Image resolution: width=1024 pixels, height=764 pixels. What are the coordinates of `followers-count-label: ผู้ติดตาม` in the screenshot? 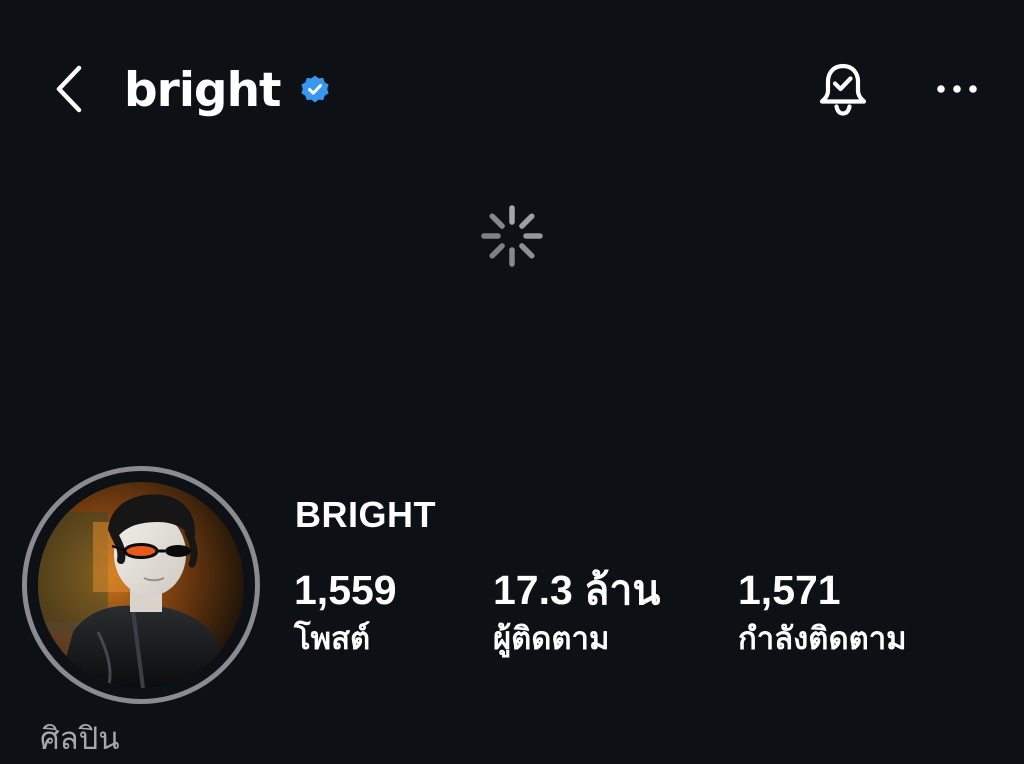 It's located at (551, 639).